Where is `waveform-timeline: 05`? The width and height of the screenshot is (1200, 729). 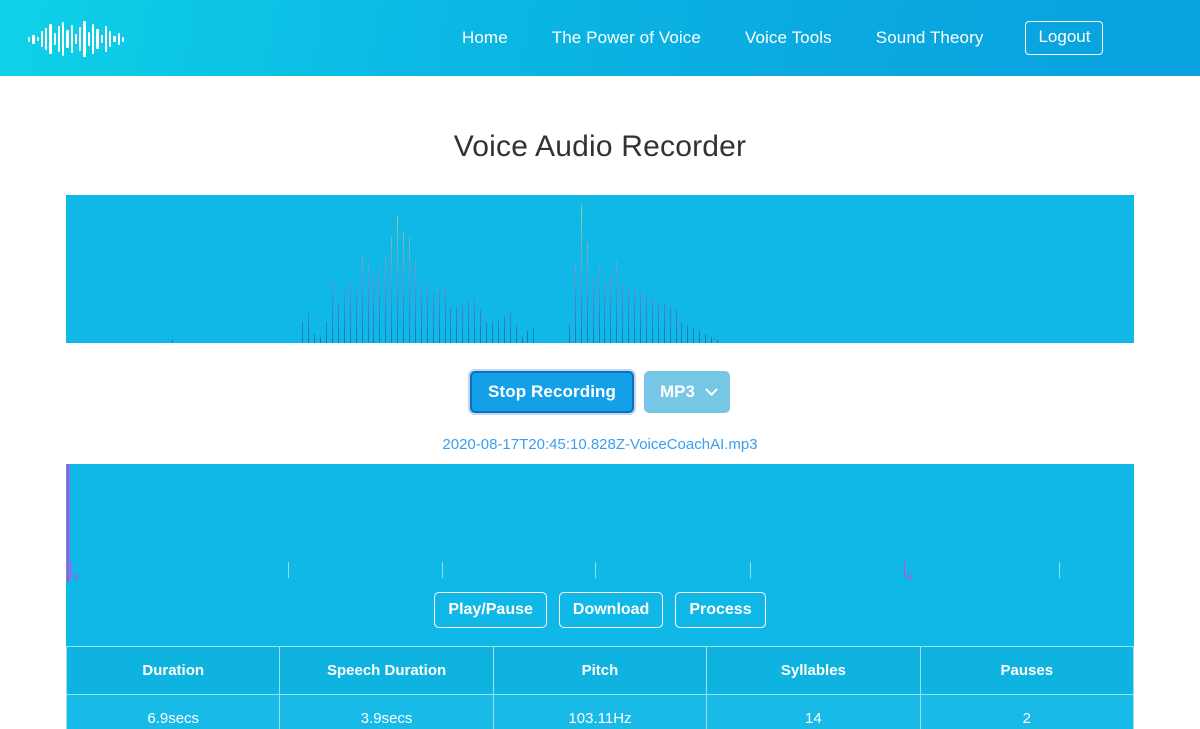 waveform-timeline: 05 is located at coordinates (600, 569).